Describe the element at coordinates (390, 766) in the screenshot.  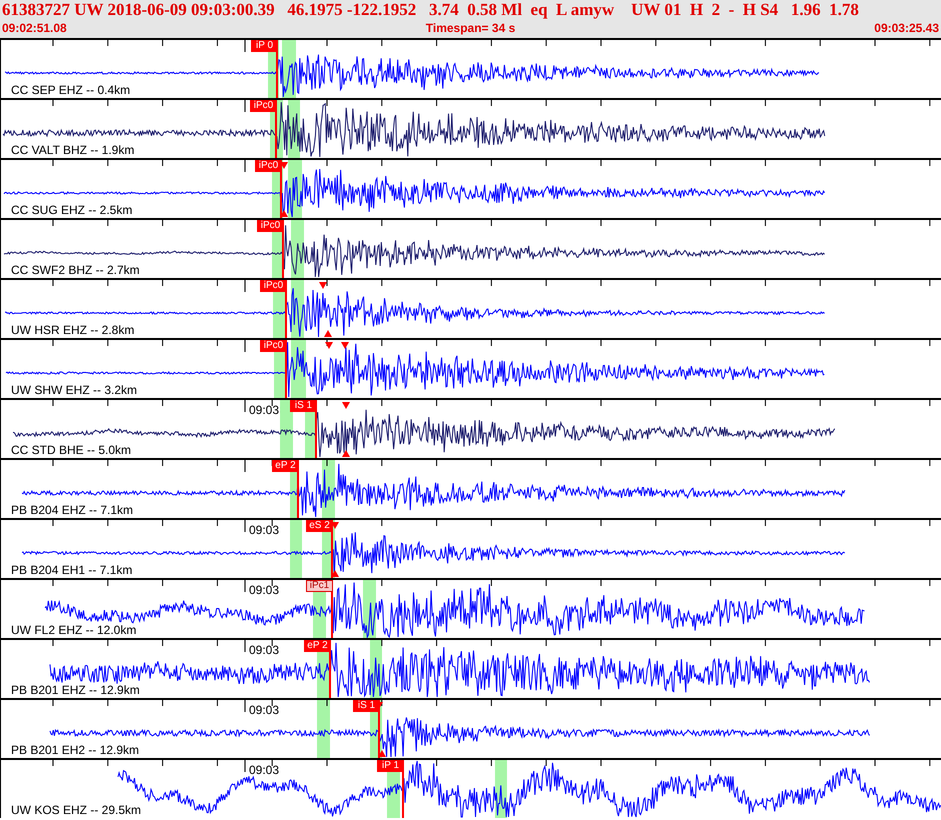
I see `pick-flag: iP 1` at that location.